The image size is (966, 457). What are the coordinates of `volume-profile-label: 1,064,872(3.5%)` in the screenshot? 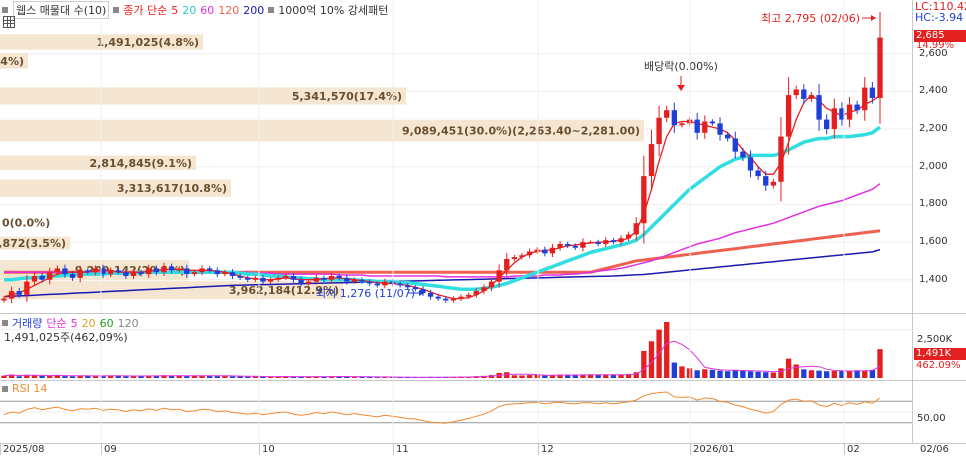 It's located at (33, 243).